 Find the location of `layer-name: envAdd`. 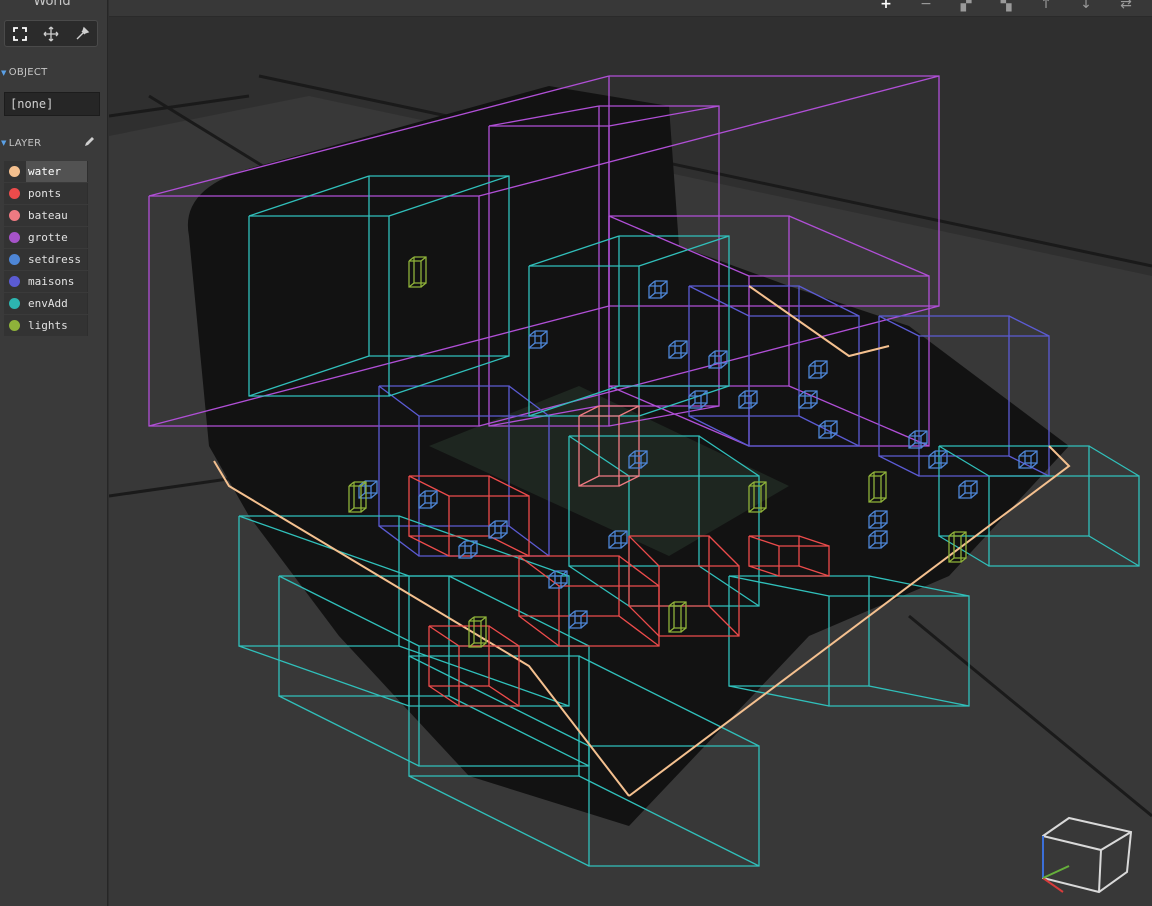

layer-name: envAdd is located at coordinates (48, 303).